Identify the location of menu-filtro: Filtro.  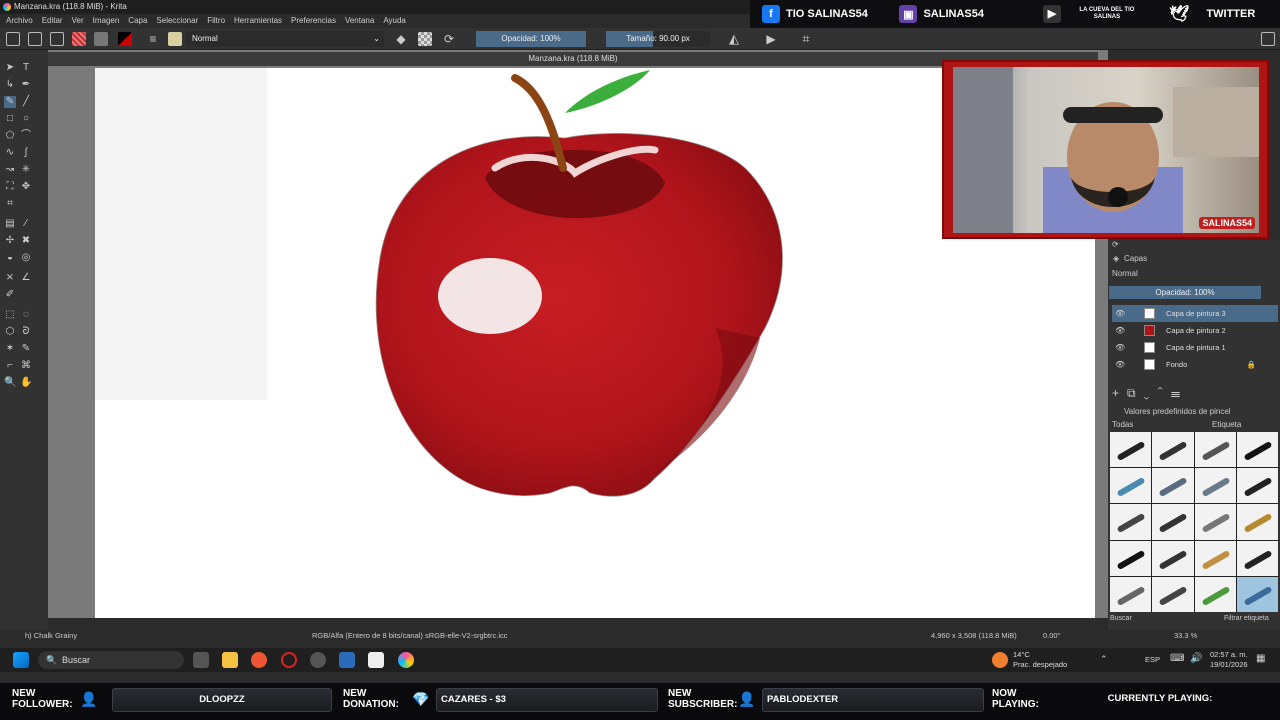
(216, 21).